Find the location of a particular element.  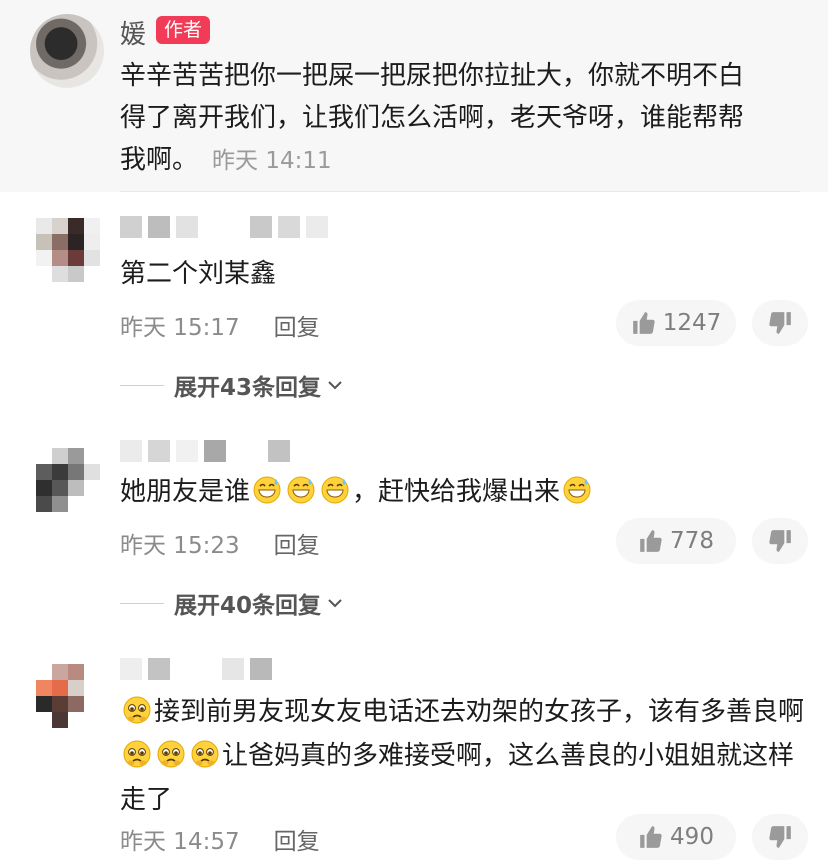

comment-text: 第二个刘某鑫 is located at coordinates (198, 274).